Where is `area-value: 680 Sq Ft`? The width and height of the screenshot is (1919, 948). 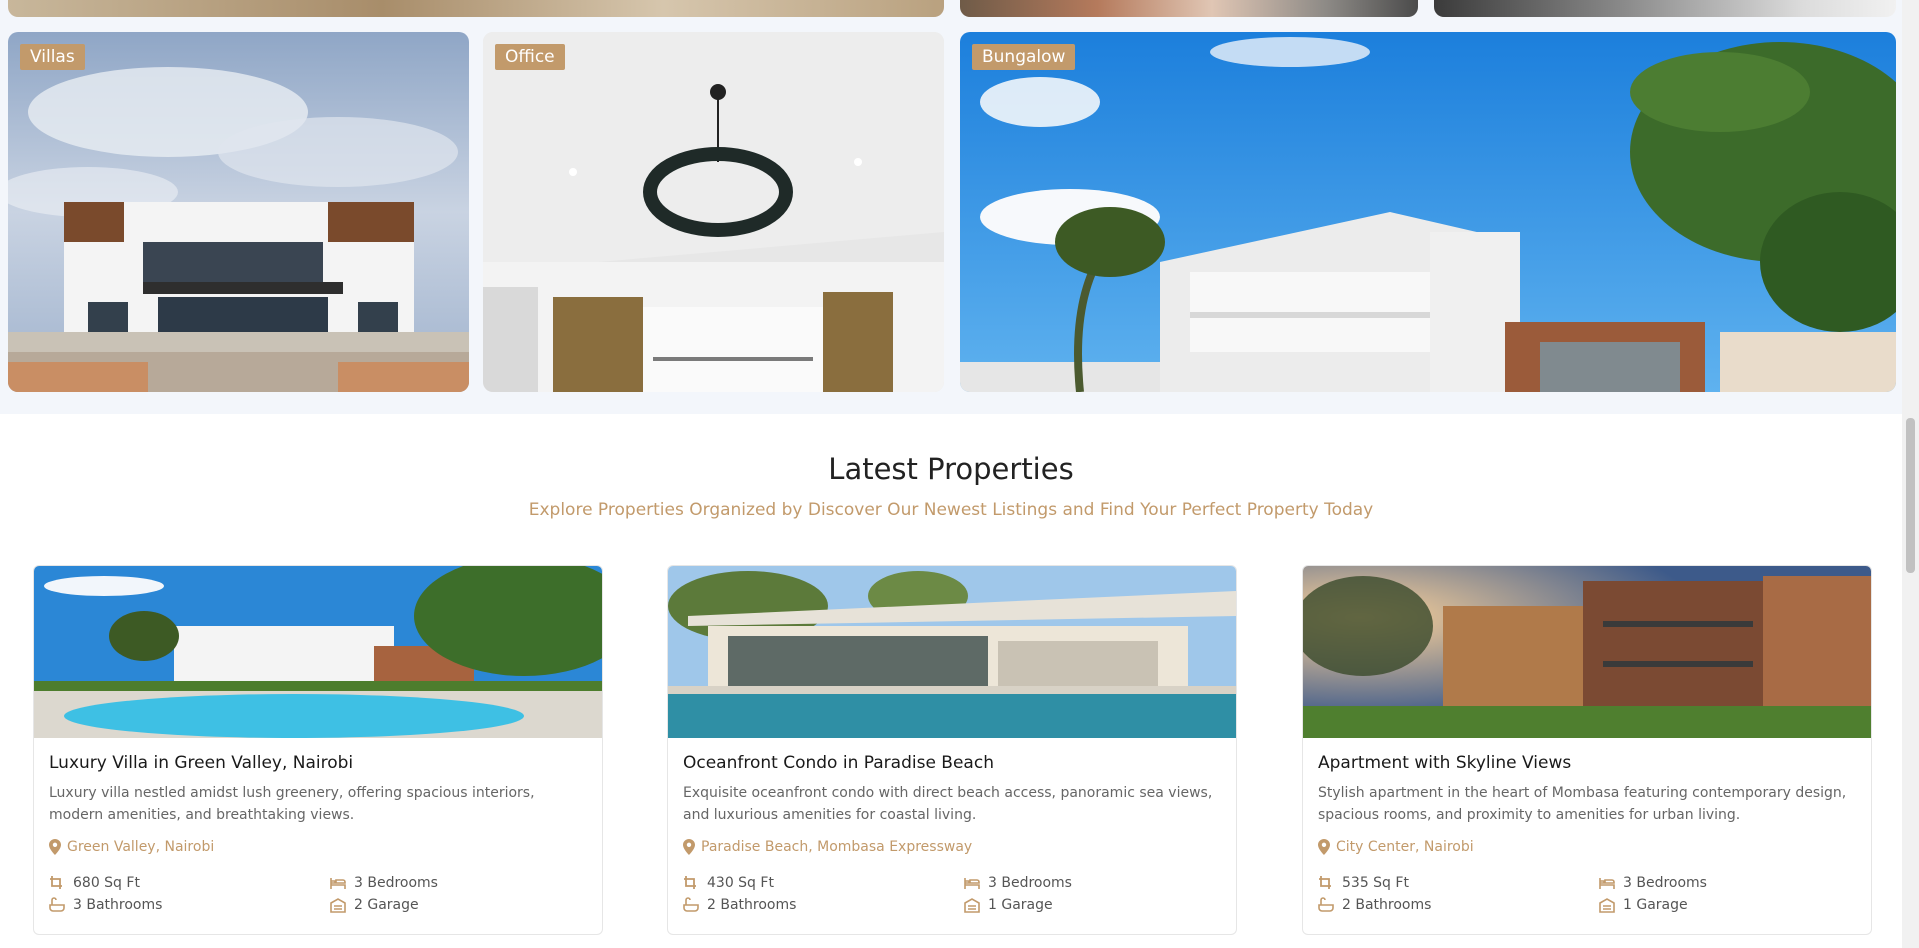 area-value: 680 Sq Ft is located at coordinates (106, 883).